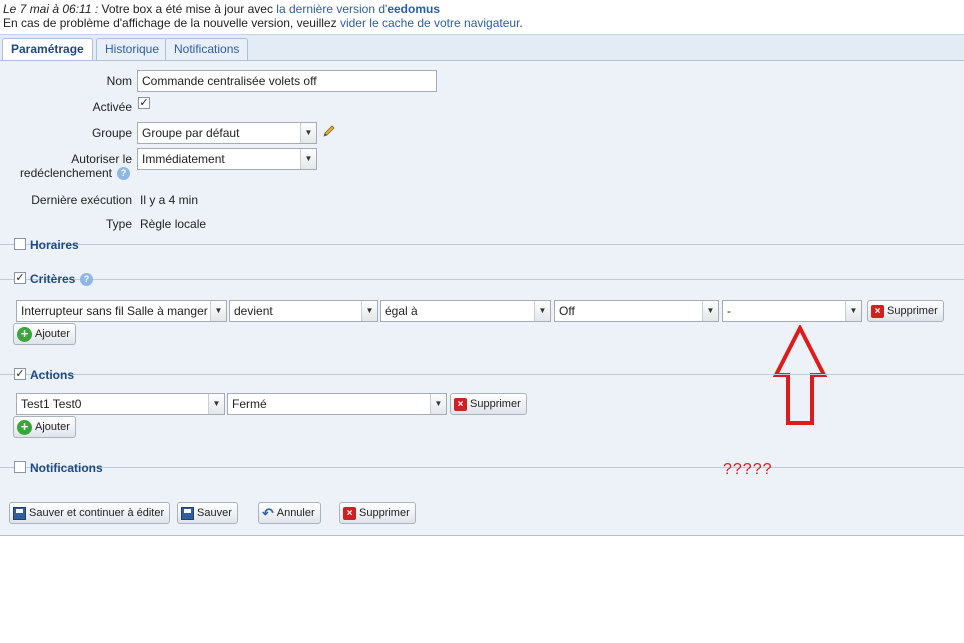 This screenshot has width=964, height=643. I want to click on horaires-checkbox, so click(20, 244).